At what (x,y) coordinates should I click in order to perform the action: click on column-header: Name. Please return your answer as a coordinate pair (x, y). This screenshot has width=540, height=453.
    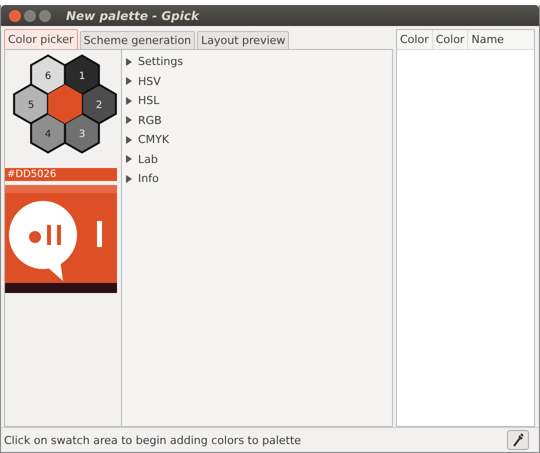
    Looking at the image, I should click on (501, 39).